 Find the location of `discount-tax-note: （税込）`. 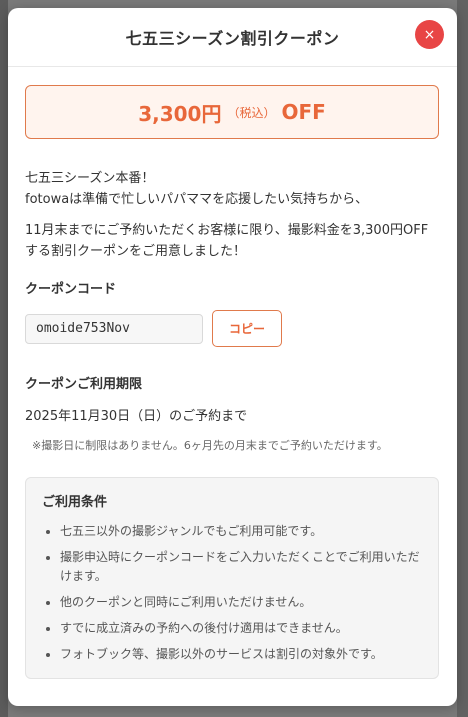

discount-tax-note: （税込） is located at coordinates (251, 112).